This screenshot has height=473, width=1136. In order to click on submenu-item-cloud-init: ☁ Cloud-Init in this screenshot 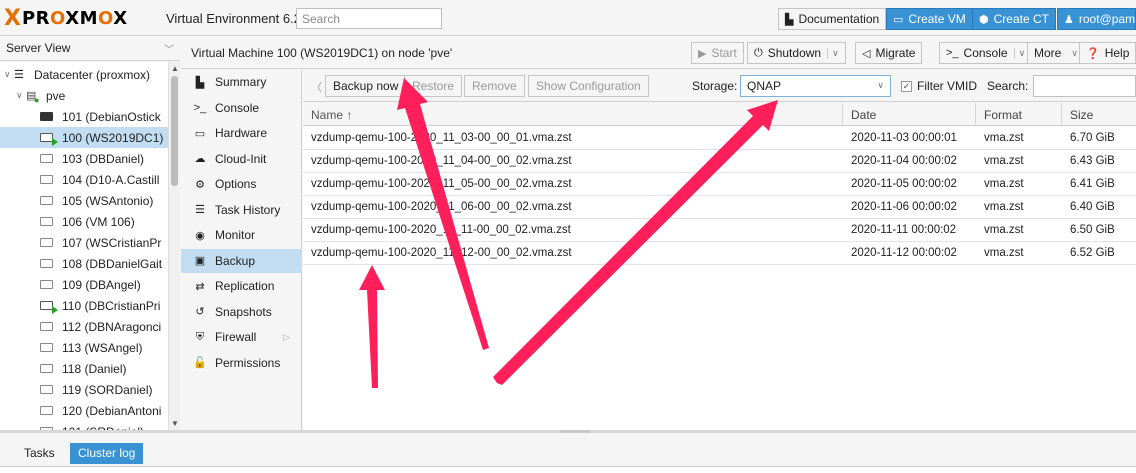, I will do `click(241, 159)`.